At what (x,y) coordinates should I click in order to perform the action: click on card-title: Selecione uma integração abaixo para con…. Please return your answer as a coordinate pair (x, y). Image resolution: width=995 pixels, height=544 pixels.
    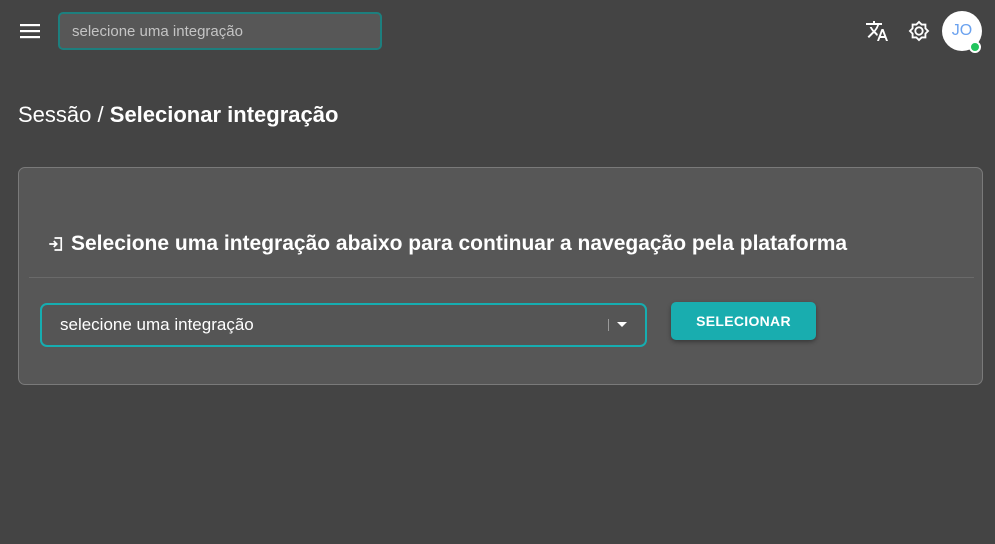
    Looking at the image, I should click on (447, 244).